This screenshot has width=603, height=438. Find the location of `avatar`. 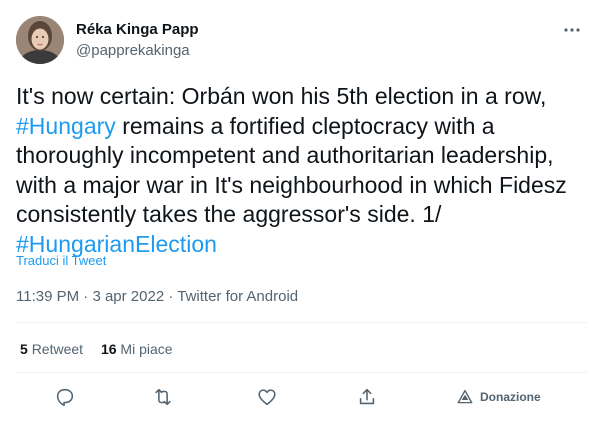

avatar is located at coordinates (40, 40).